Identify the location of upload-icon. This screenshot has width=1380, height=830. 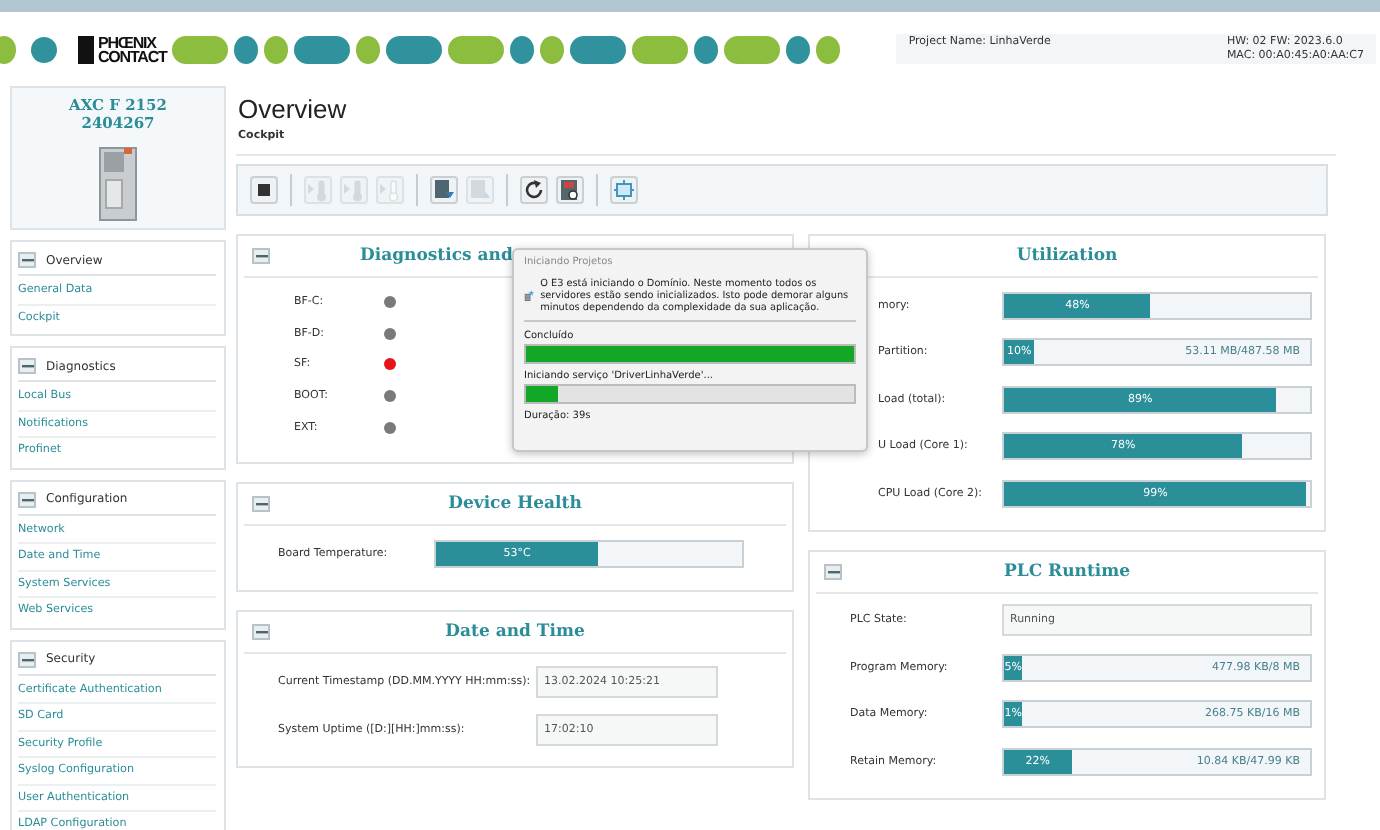
(480, 190).